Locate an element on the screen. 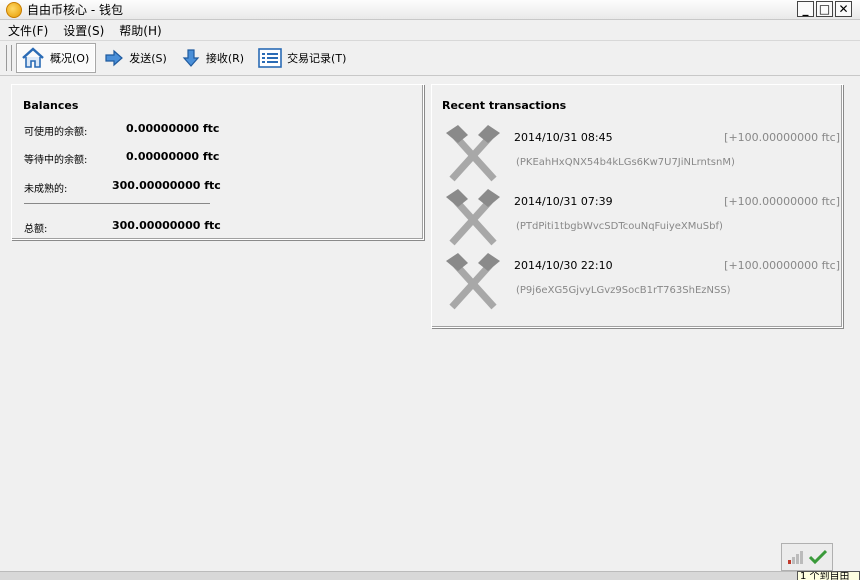  transactions-button: 交易记录(T) is located at coordinates (303, 58).